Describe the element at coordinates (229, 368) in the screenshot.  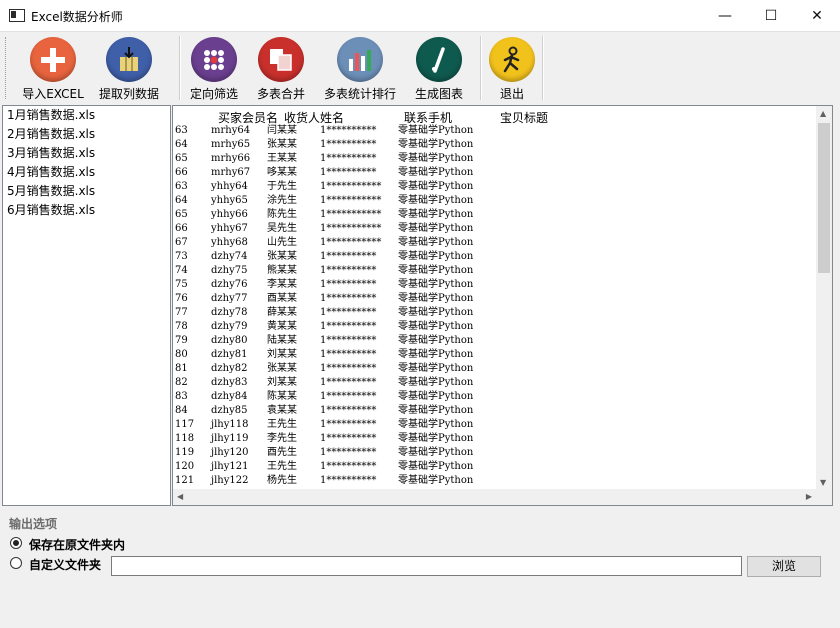
I see `table-cell: dzhy82` at that location.